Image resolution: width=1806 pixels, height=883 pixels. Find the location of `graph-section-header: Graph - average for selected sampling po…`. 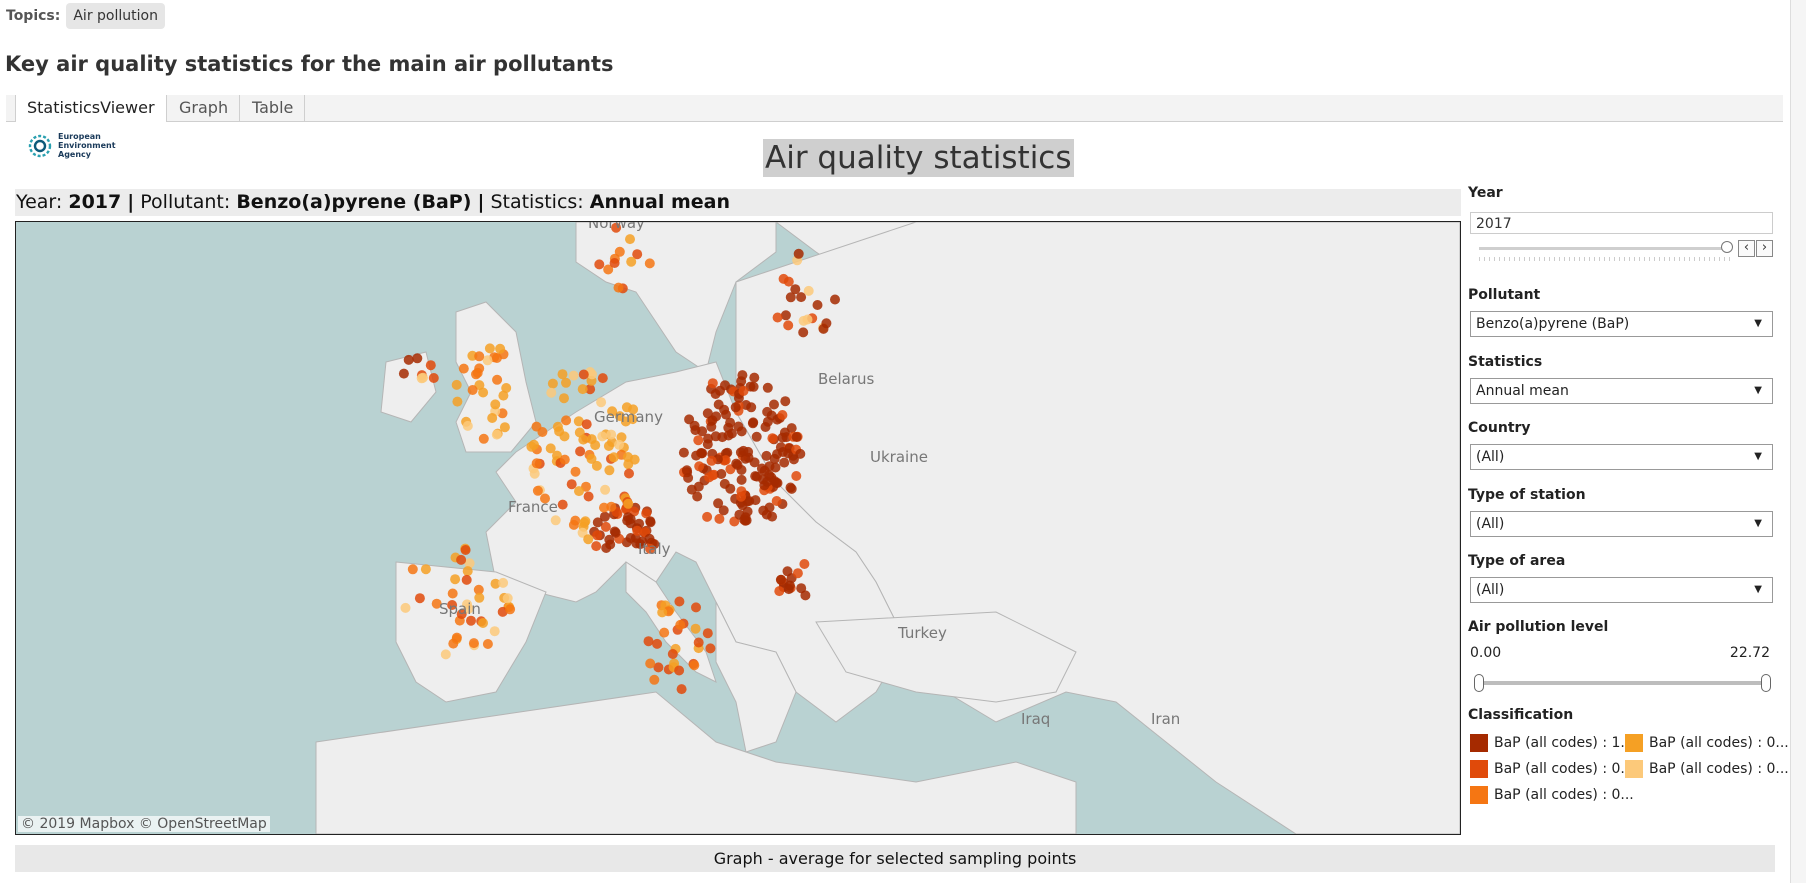

graph-section-header: Graph - average for selected sampling po… is located at coordinates (895, 858).